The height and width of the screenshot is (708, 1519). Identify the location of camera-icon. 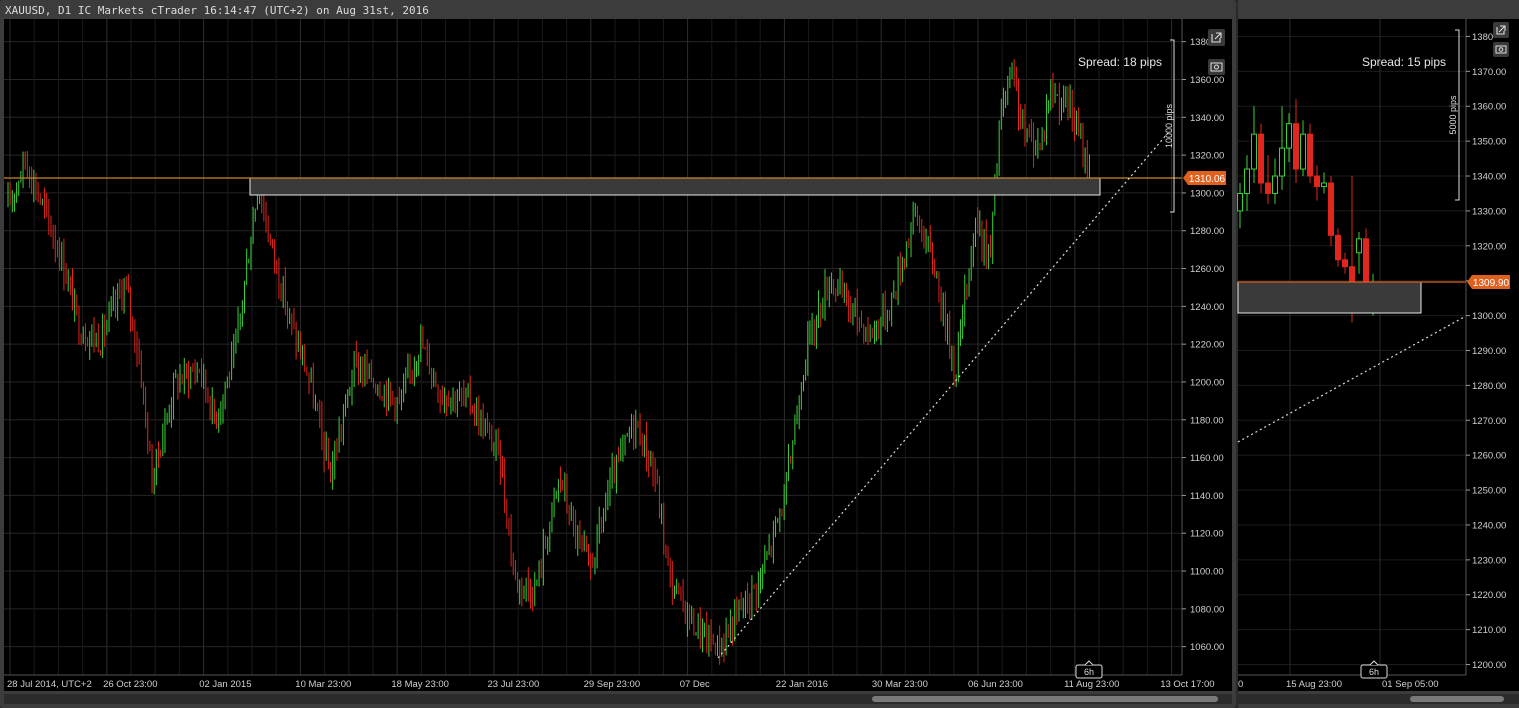
(1216, 67).